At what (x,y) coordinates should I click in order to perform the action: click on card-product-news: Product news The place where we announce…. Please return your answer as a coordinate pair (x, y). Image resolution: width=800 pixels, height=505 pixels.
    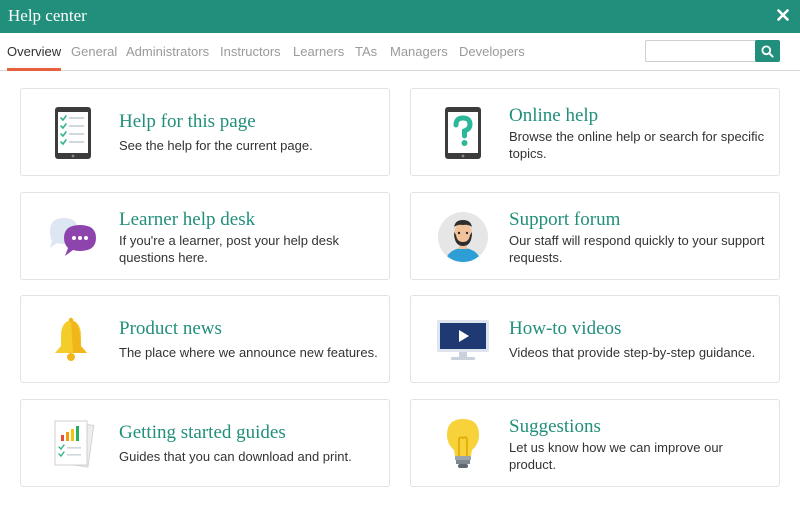
    Looking at the image, I should click on (205, 339).